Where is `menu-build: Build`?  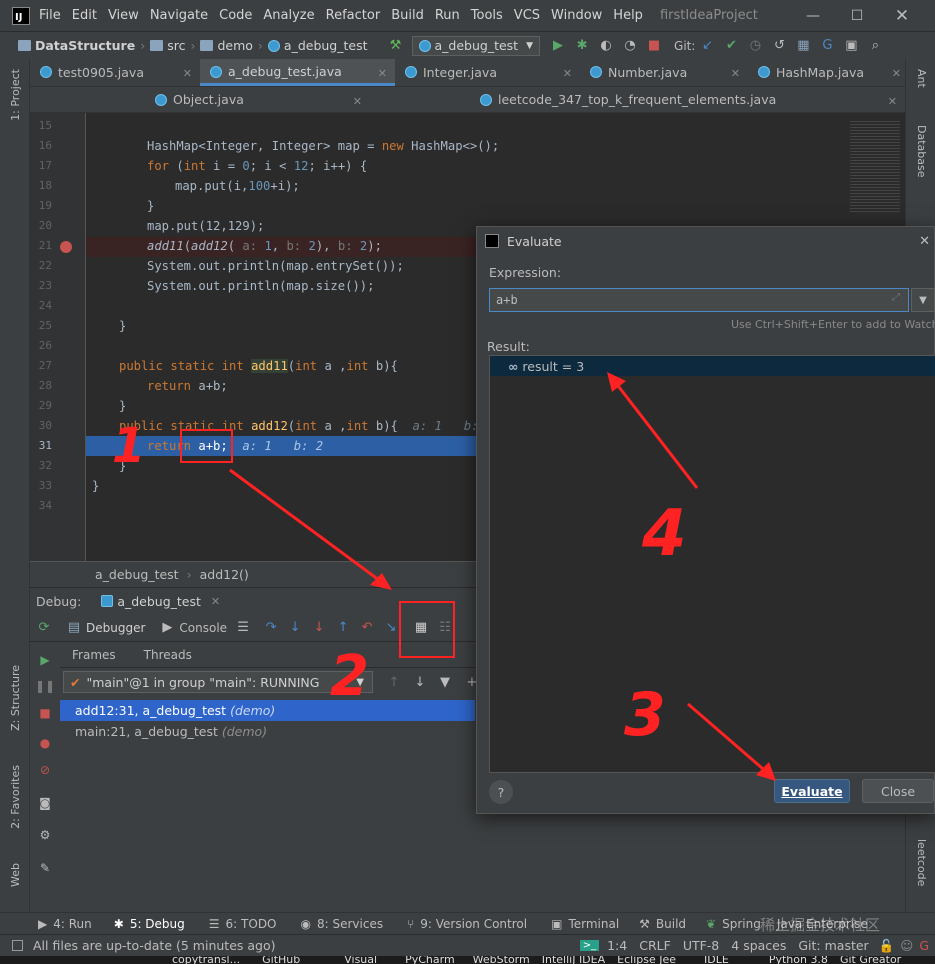
menu-build: Build is located at coordinates (407, 15).